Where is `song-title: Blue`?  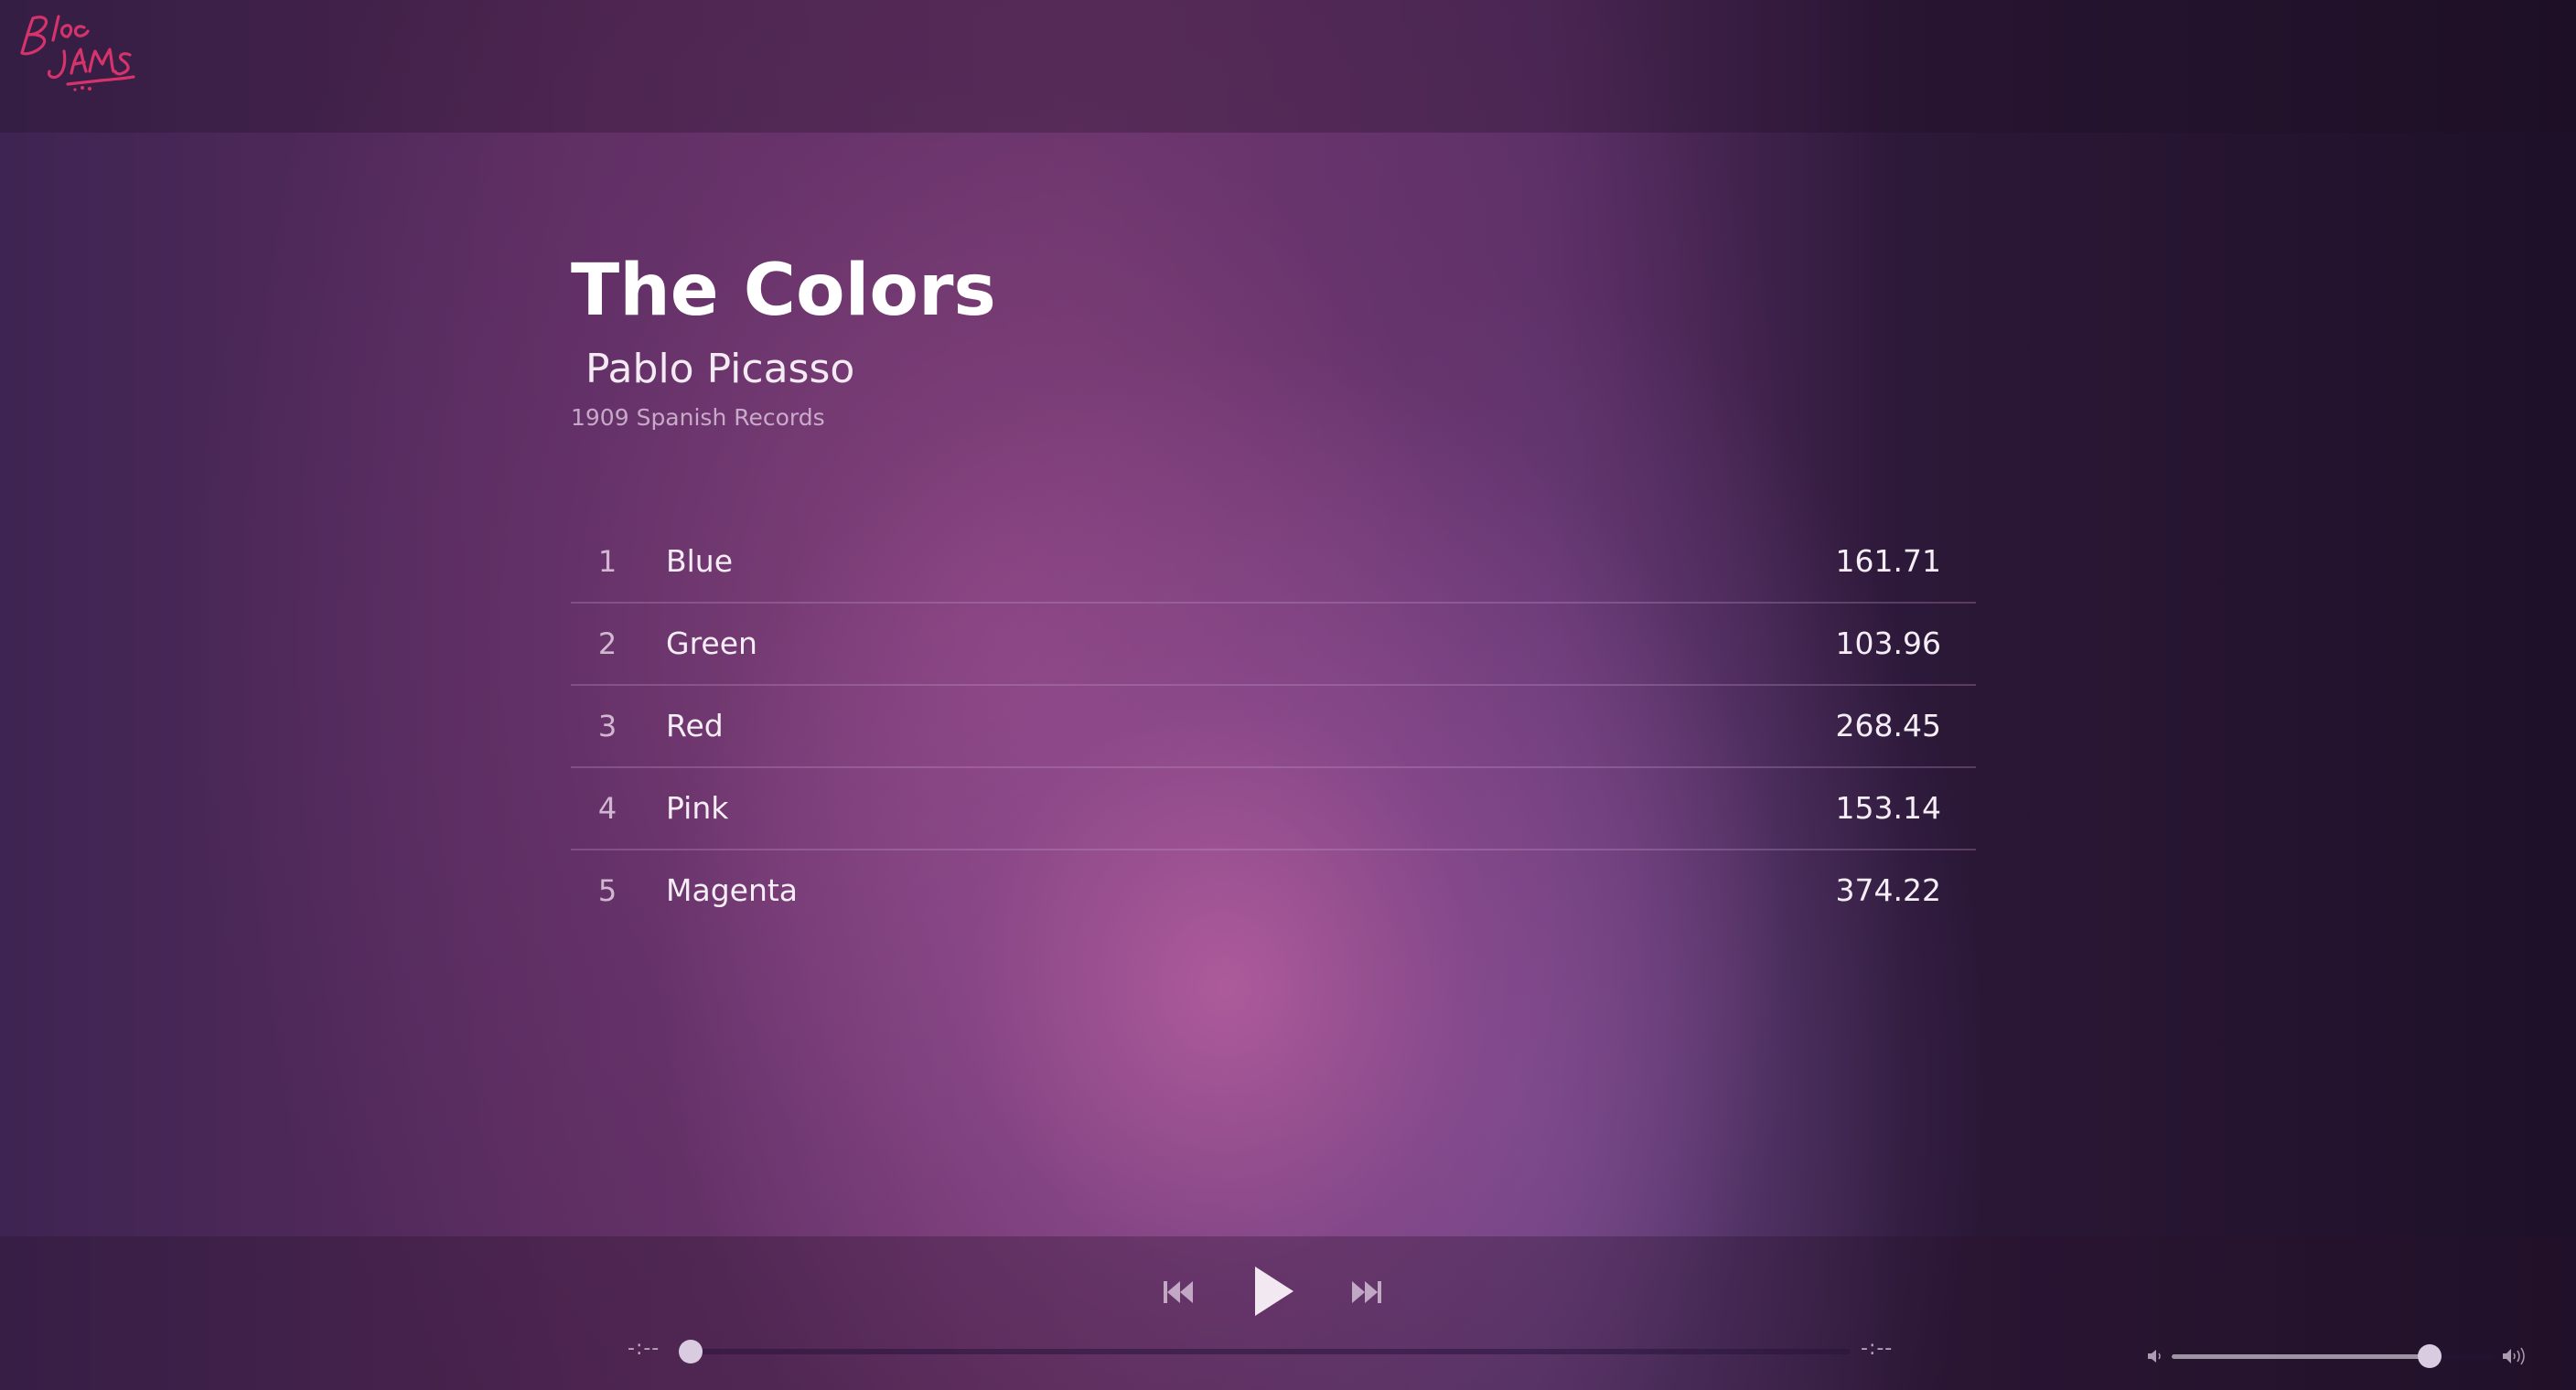 song-title: Blue is located at coordinates (700, 561).